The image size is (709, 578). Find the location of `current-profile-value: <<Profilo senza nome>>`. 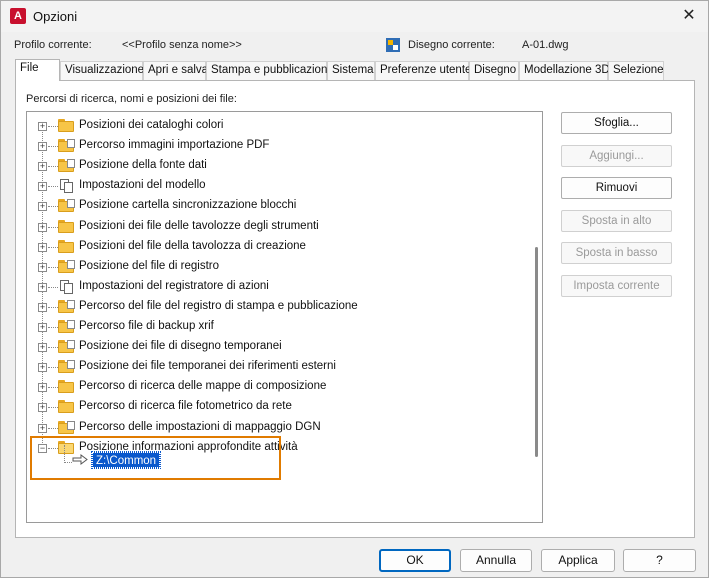

current-profile-value: <<Profilo senza nome>> is located at coordinates (182, 45).